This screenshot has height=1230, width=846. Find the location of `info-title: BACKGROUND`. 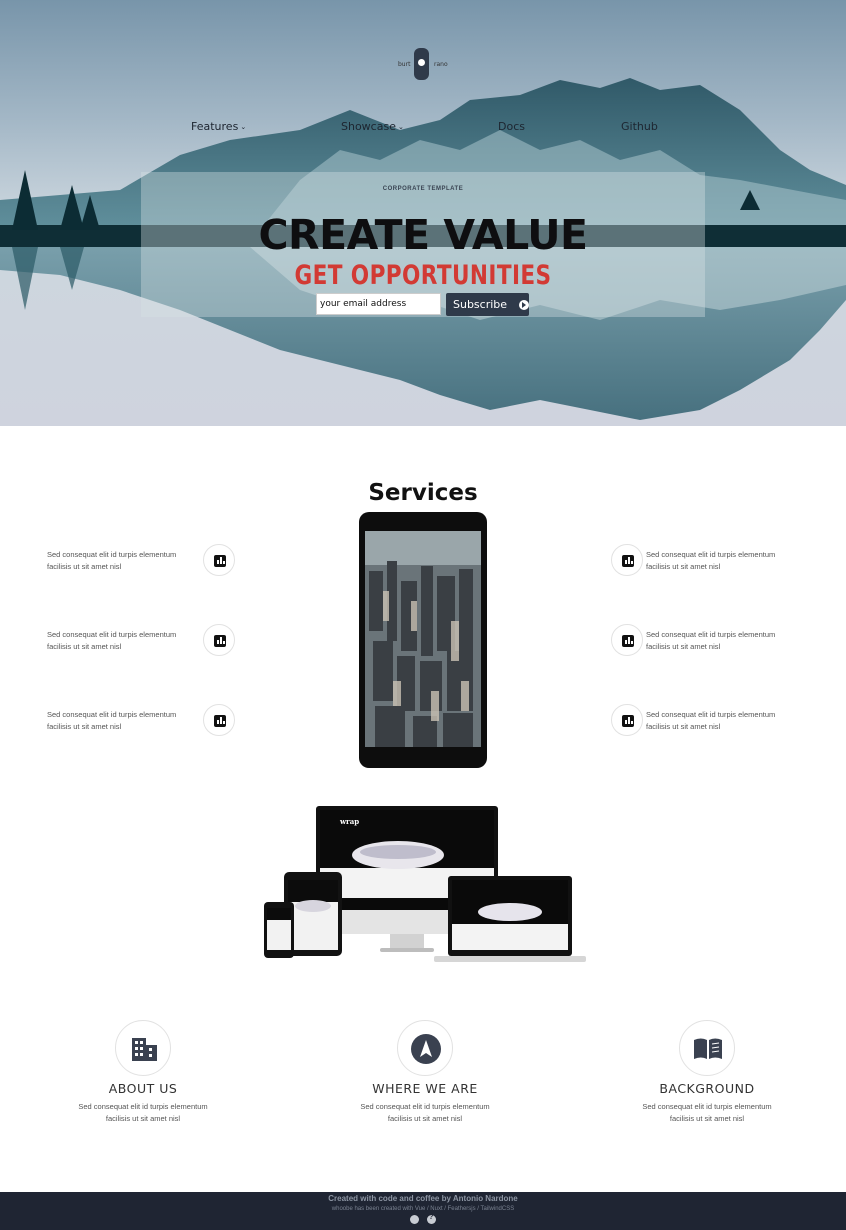

info-title: BACKGROUND is located at coordinates (707, 1088).